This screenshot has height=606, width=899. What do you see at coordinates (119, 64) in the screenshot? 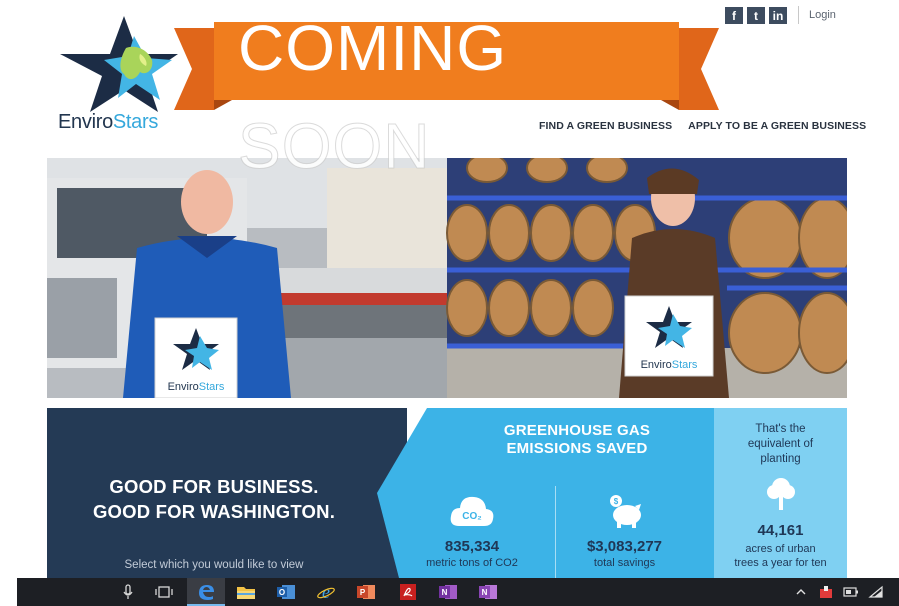
I see `logo-star-icon` at bounding box center [119, 64].